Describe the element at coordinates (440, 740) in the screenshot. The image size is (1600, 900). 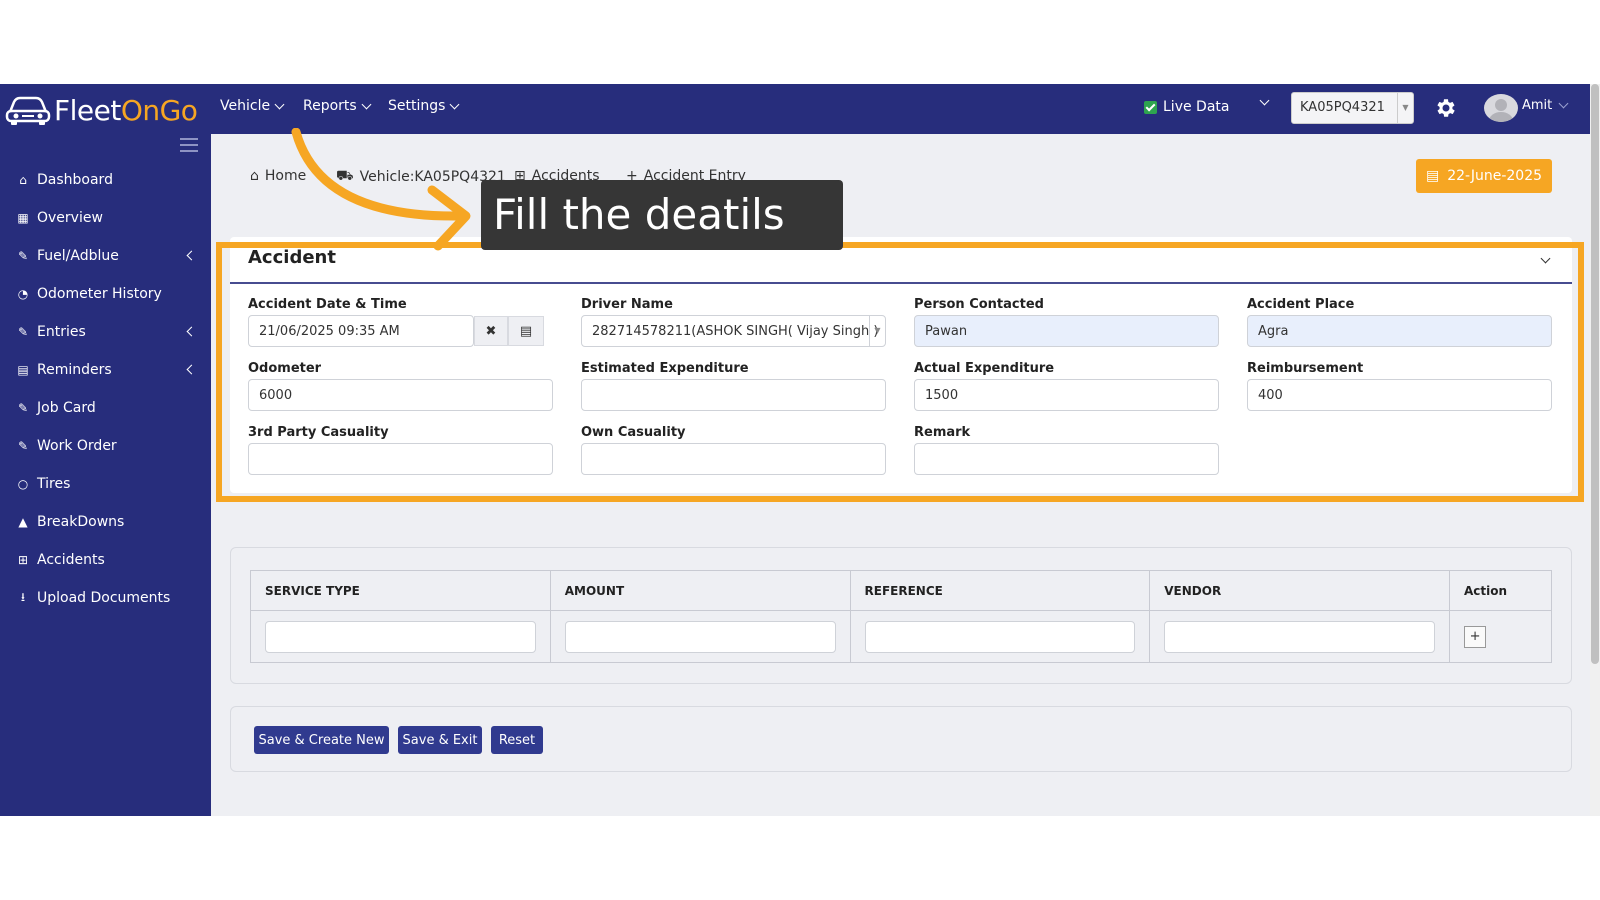
I see `save-exit-button: Save & Exit` at that location.